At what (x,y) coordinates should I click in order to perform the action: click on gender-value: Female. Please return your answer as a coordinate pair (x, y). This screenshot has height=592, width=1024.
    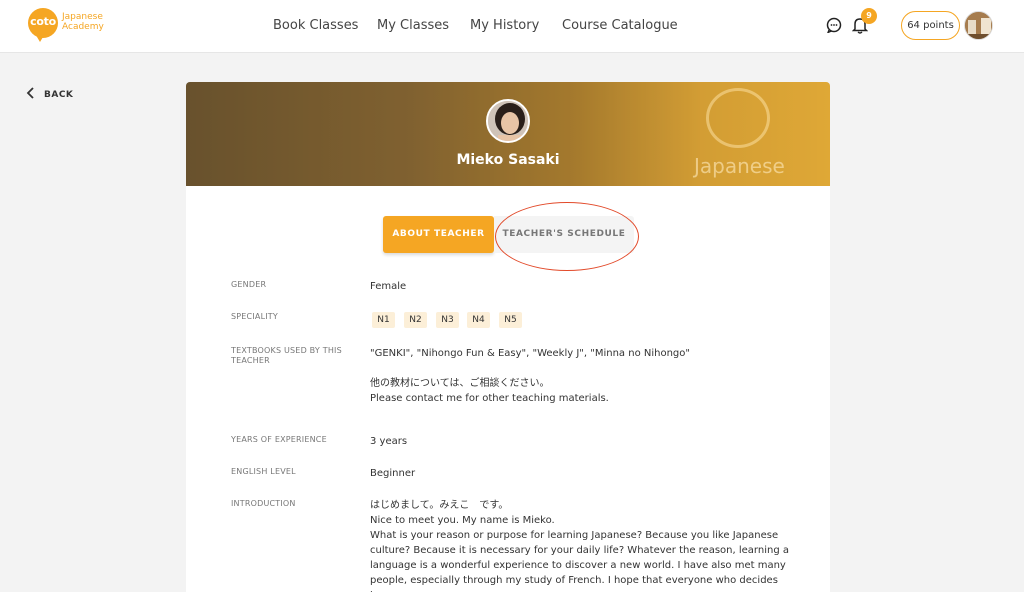
    Looking at the image, I should click on (388, 286).